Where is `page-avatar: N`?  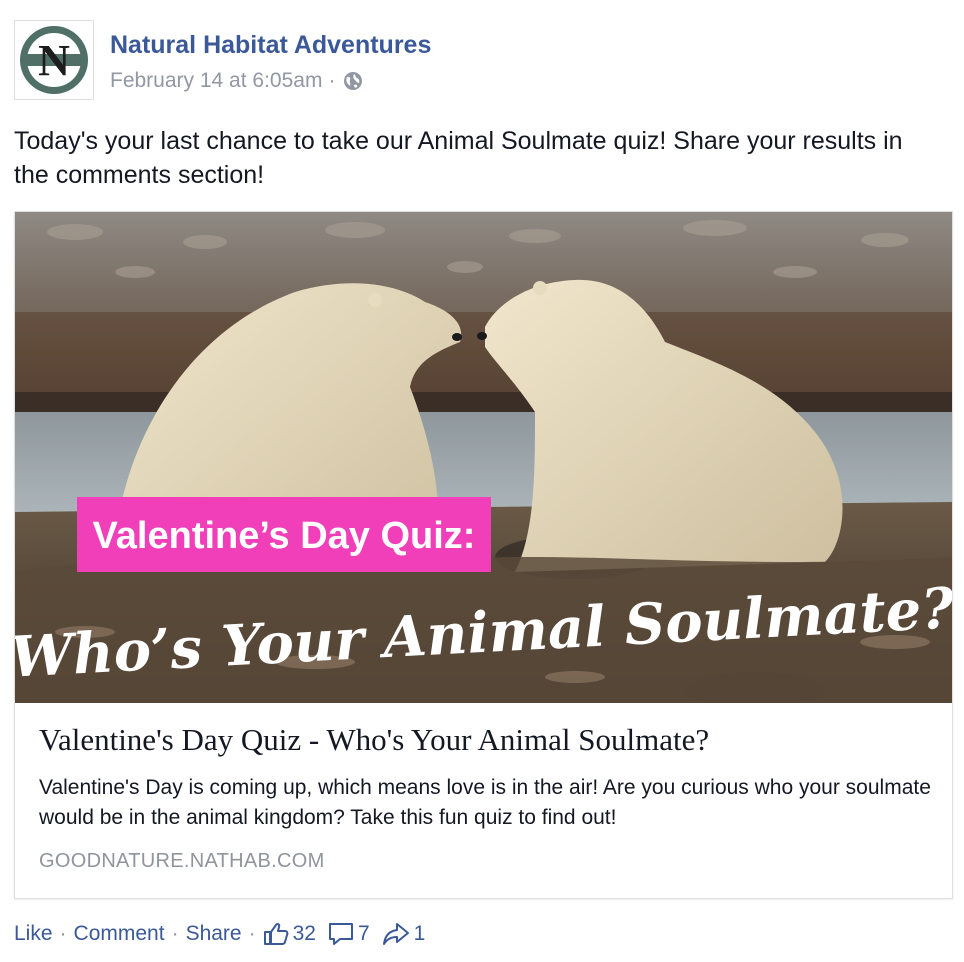
page-avatar: N is located at coordinates (54, 60).